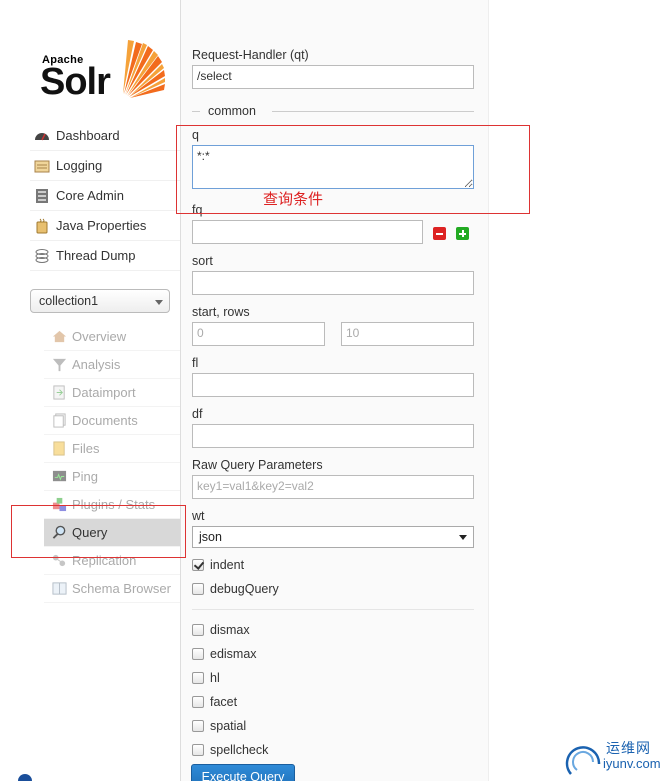 Image resolution: width=670 pixels, height=781 pixels. I want to click on core-nav-item-ping: Ping, so click(112, 477).